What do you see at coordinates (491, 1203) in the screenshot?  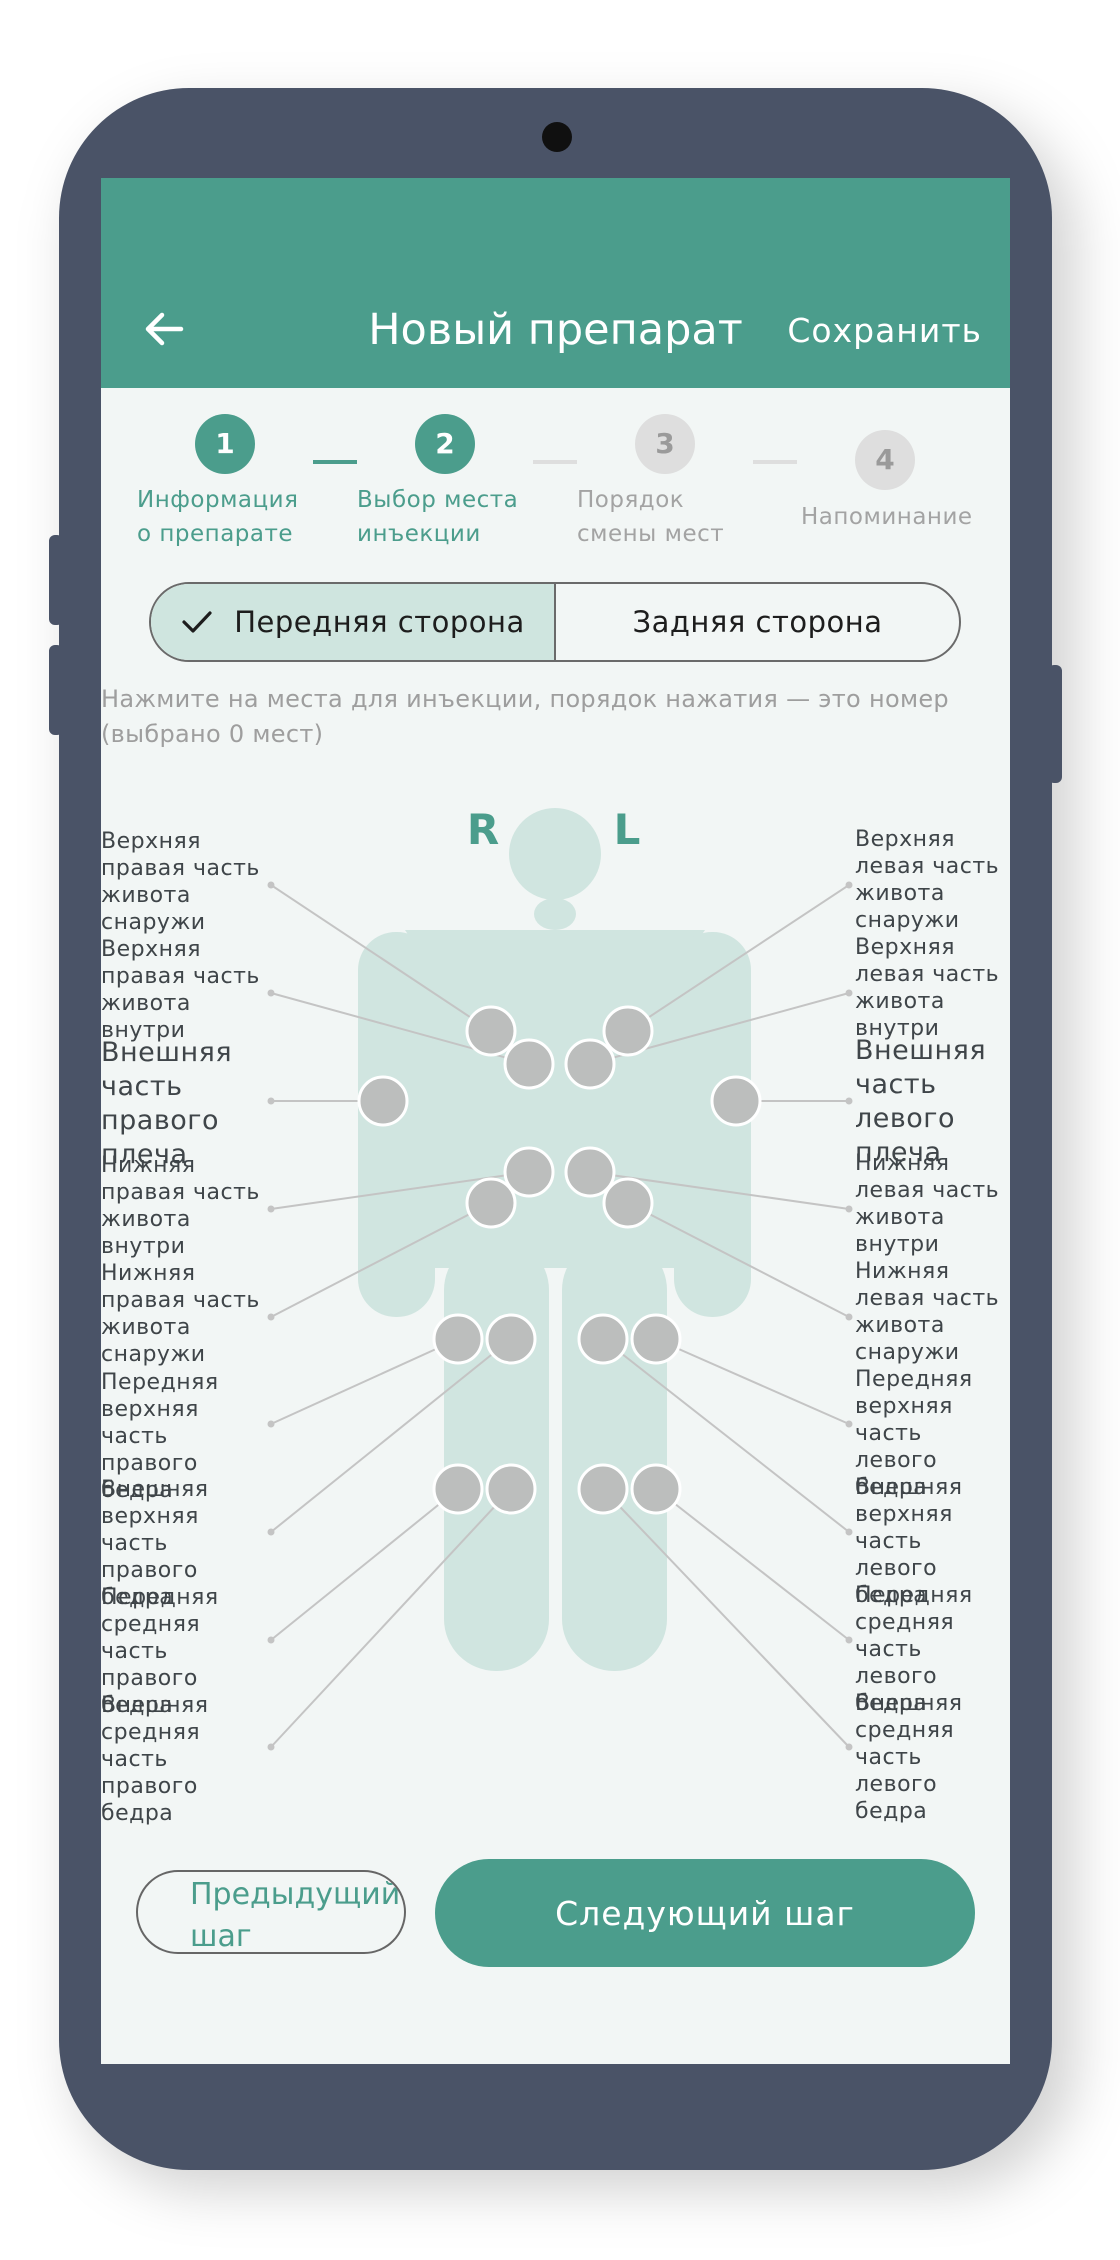 I see `injection-site-right-lower-abdomen-outer` at bounding box center [491, 1203].